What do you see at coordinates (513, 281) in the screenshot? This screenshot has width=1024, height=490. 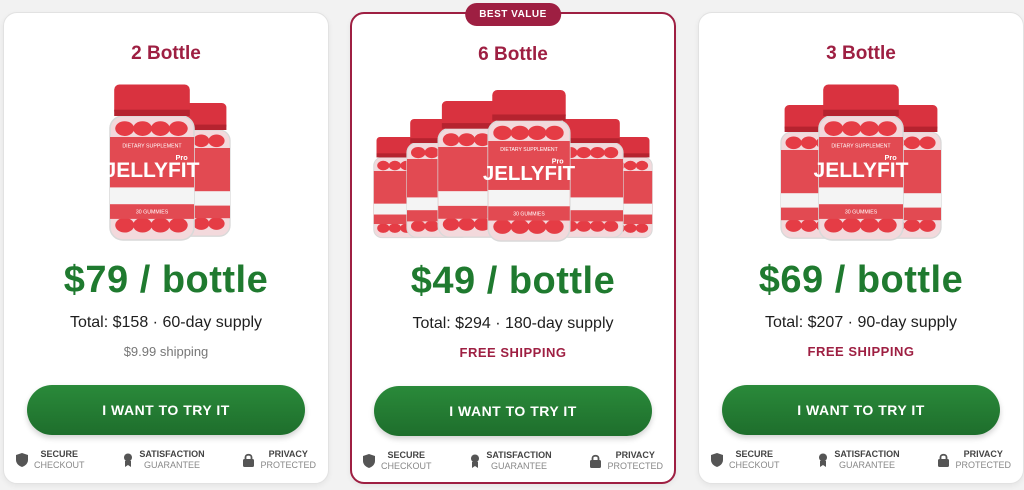 I see `price-per-bottle: $49 / bottle` at bounding box center [513, 281].